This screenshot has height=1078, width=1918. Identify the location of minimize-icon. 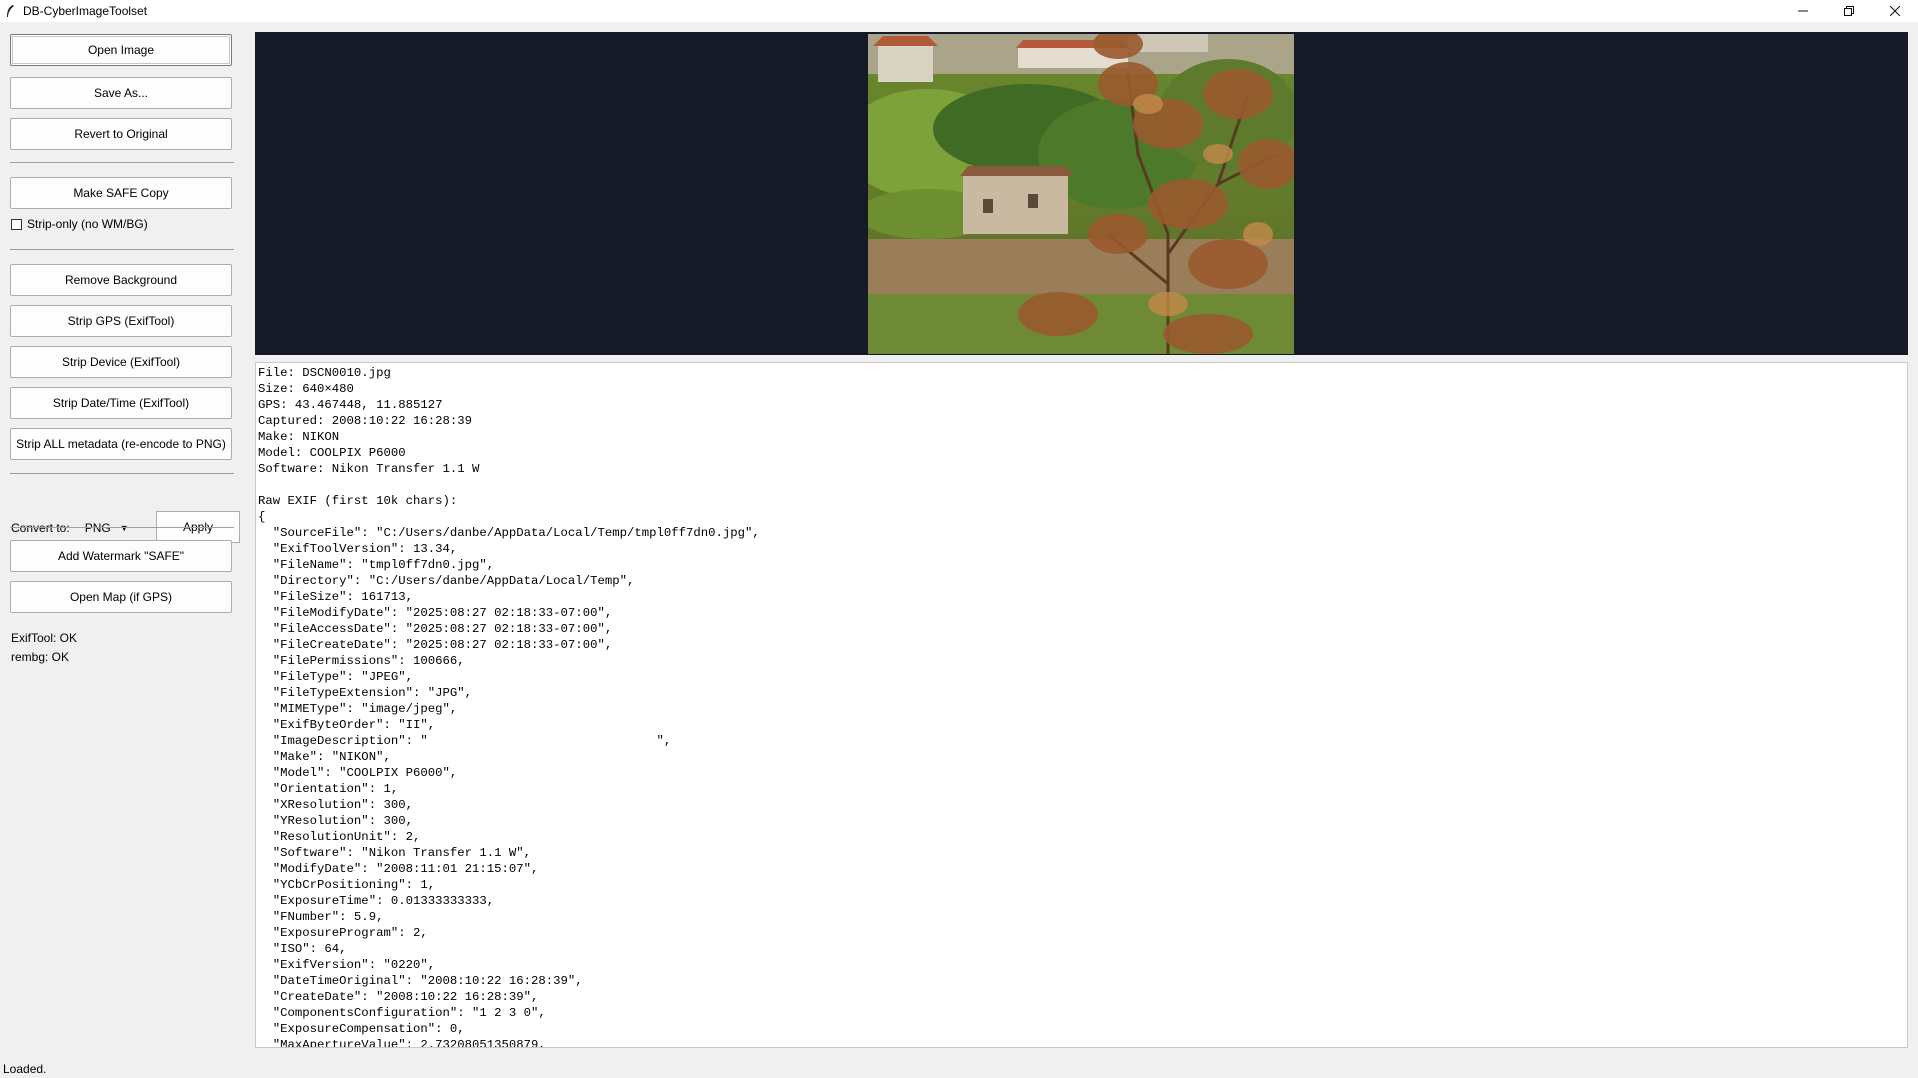
(1803, 11).